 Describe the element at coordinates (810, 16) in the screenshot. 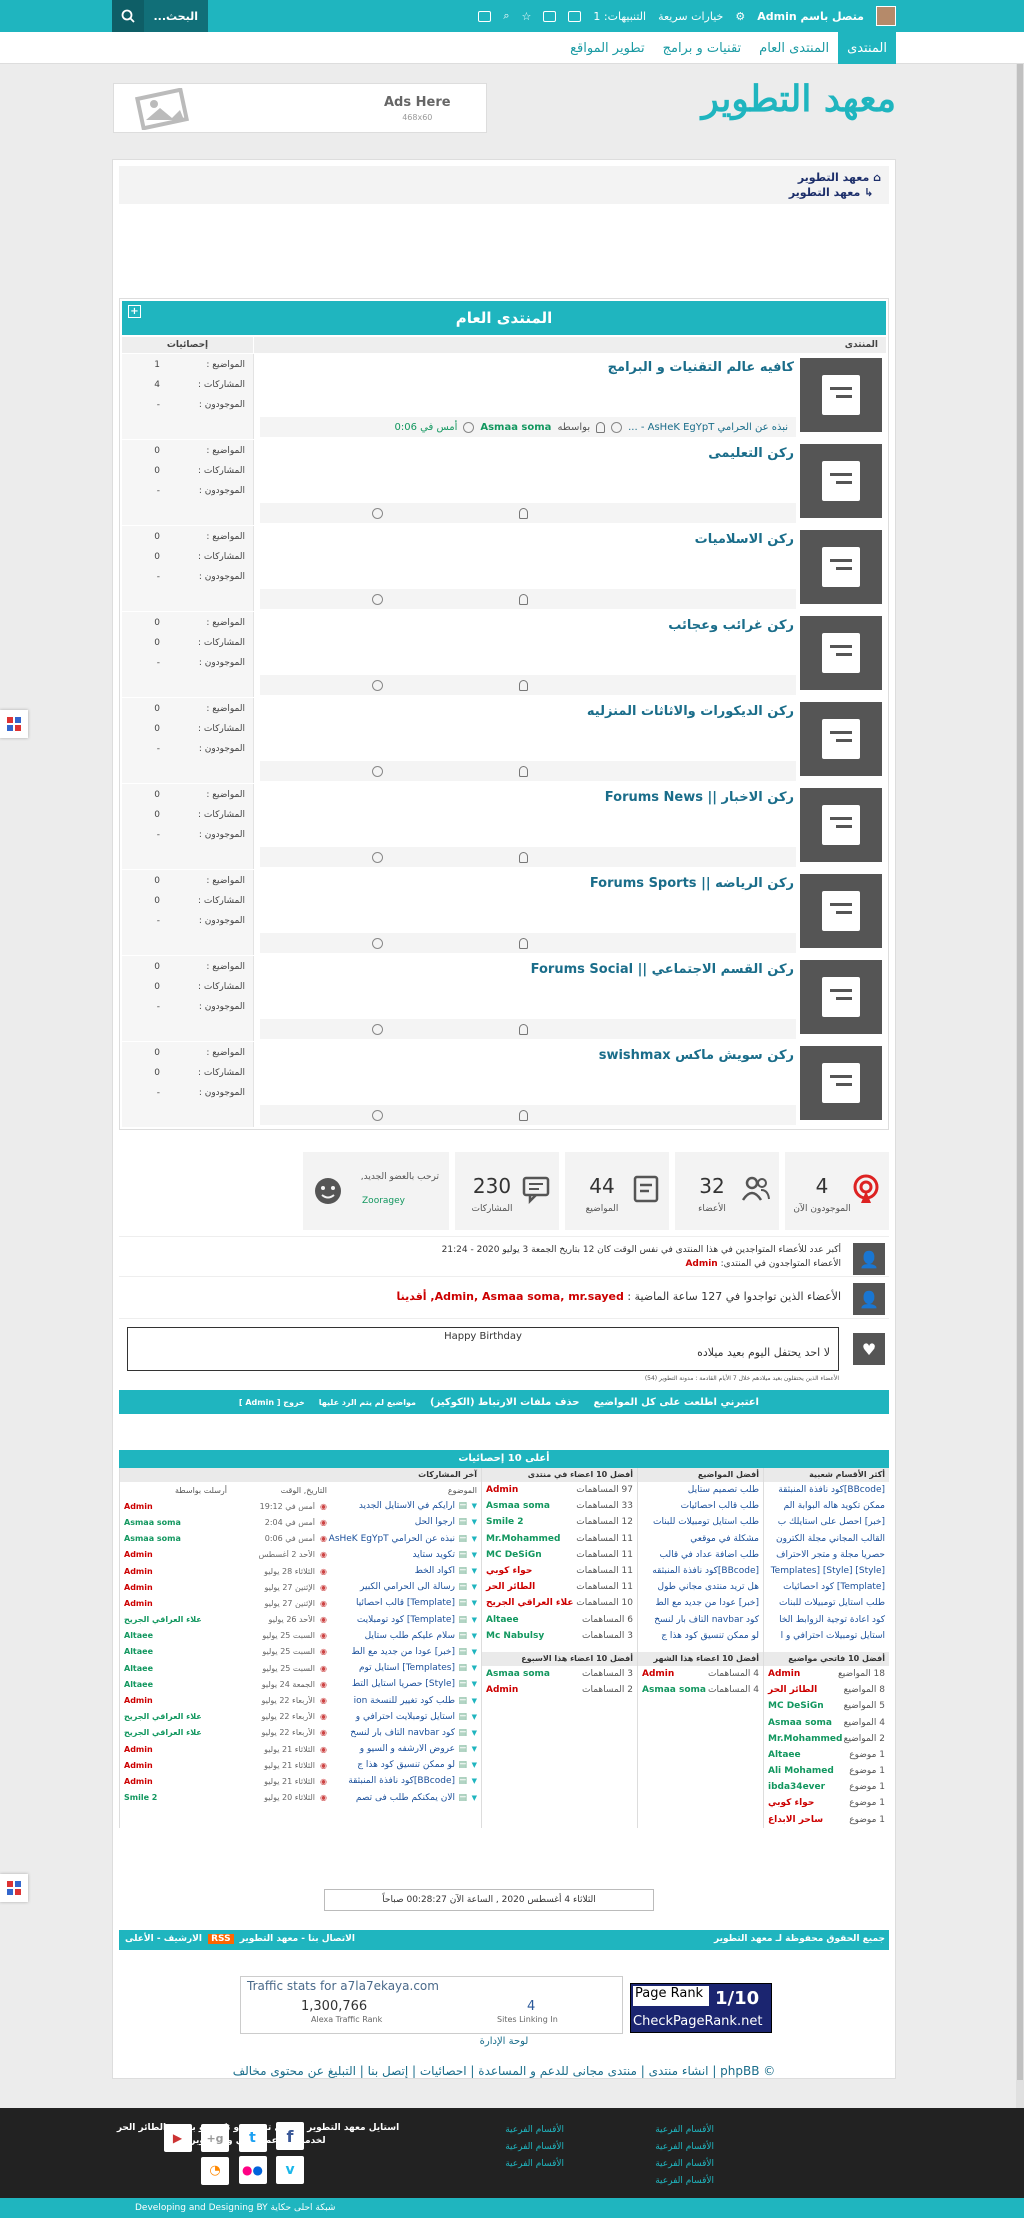

I see `user-status: متصل باسم Admin` at that location.